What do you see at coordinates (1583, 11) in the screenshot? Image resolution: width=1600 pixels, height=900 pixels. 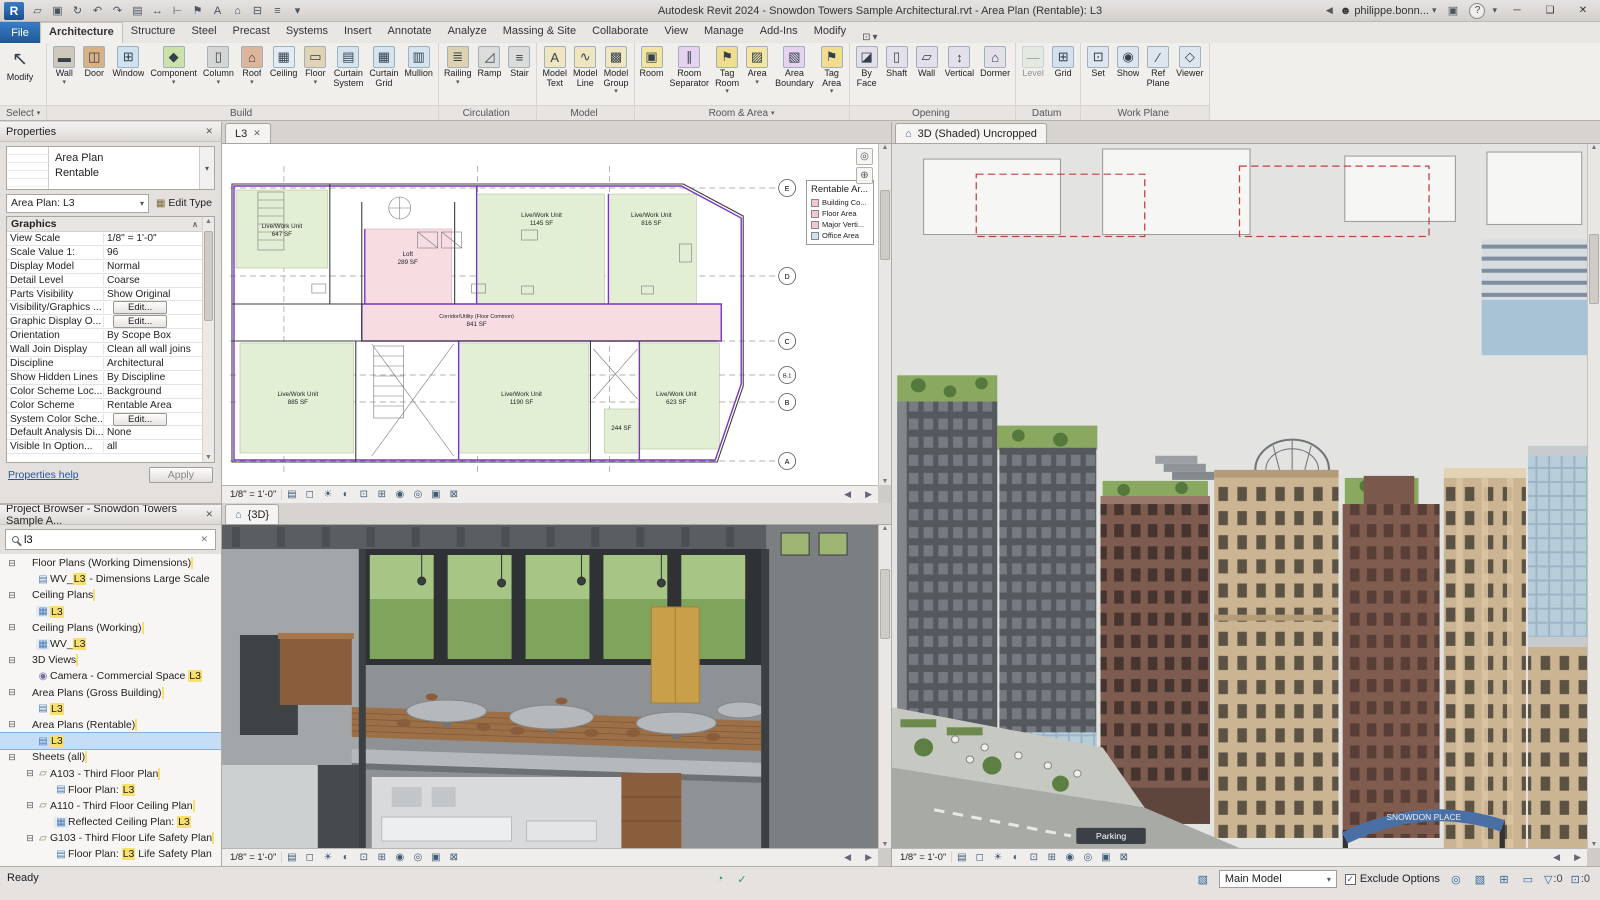 I see `close-button: ✕` at bounding box center [1583, 11].